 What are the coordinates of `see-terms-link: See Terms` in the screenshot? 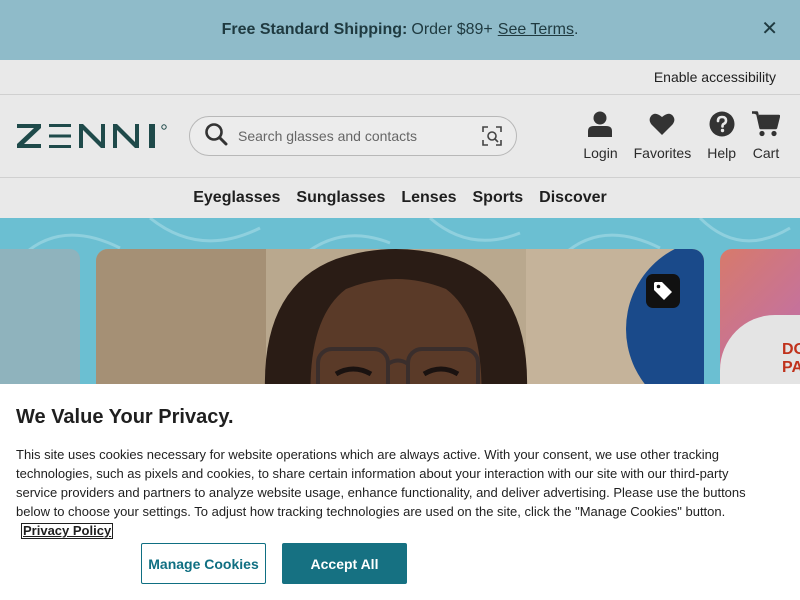 It's located at (536, 30).